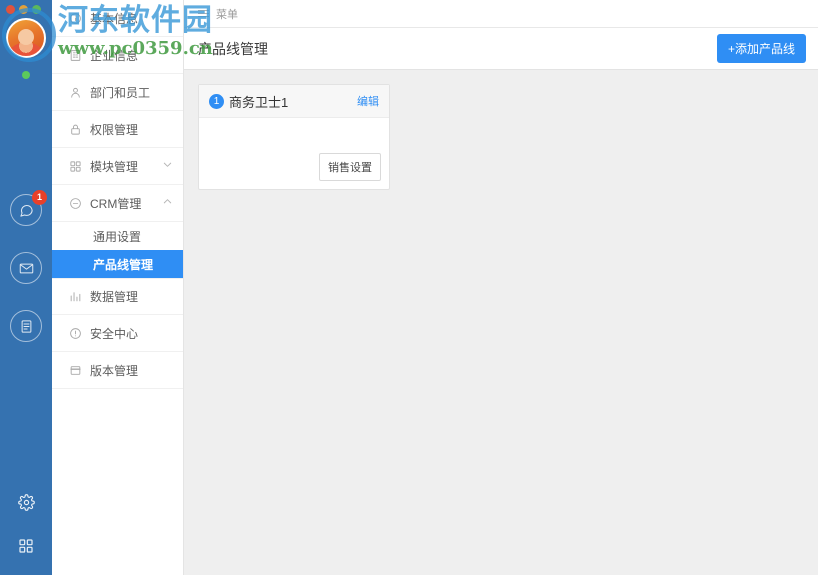 Image resolution: width=818 pixels, height=575 pixels. I want to click on sidebar-item-label: 权限管理, so click(114, 129).